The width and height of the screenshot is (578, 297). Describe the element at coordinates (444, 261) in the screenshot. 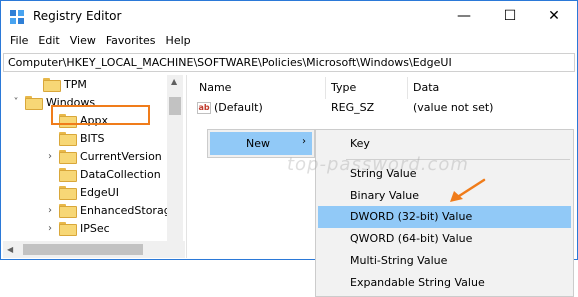

I see `submenu-item-multi-string-value: Multi-String Value` at that location.